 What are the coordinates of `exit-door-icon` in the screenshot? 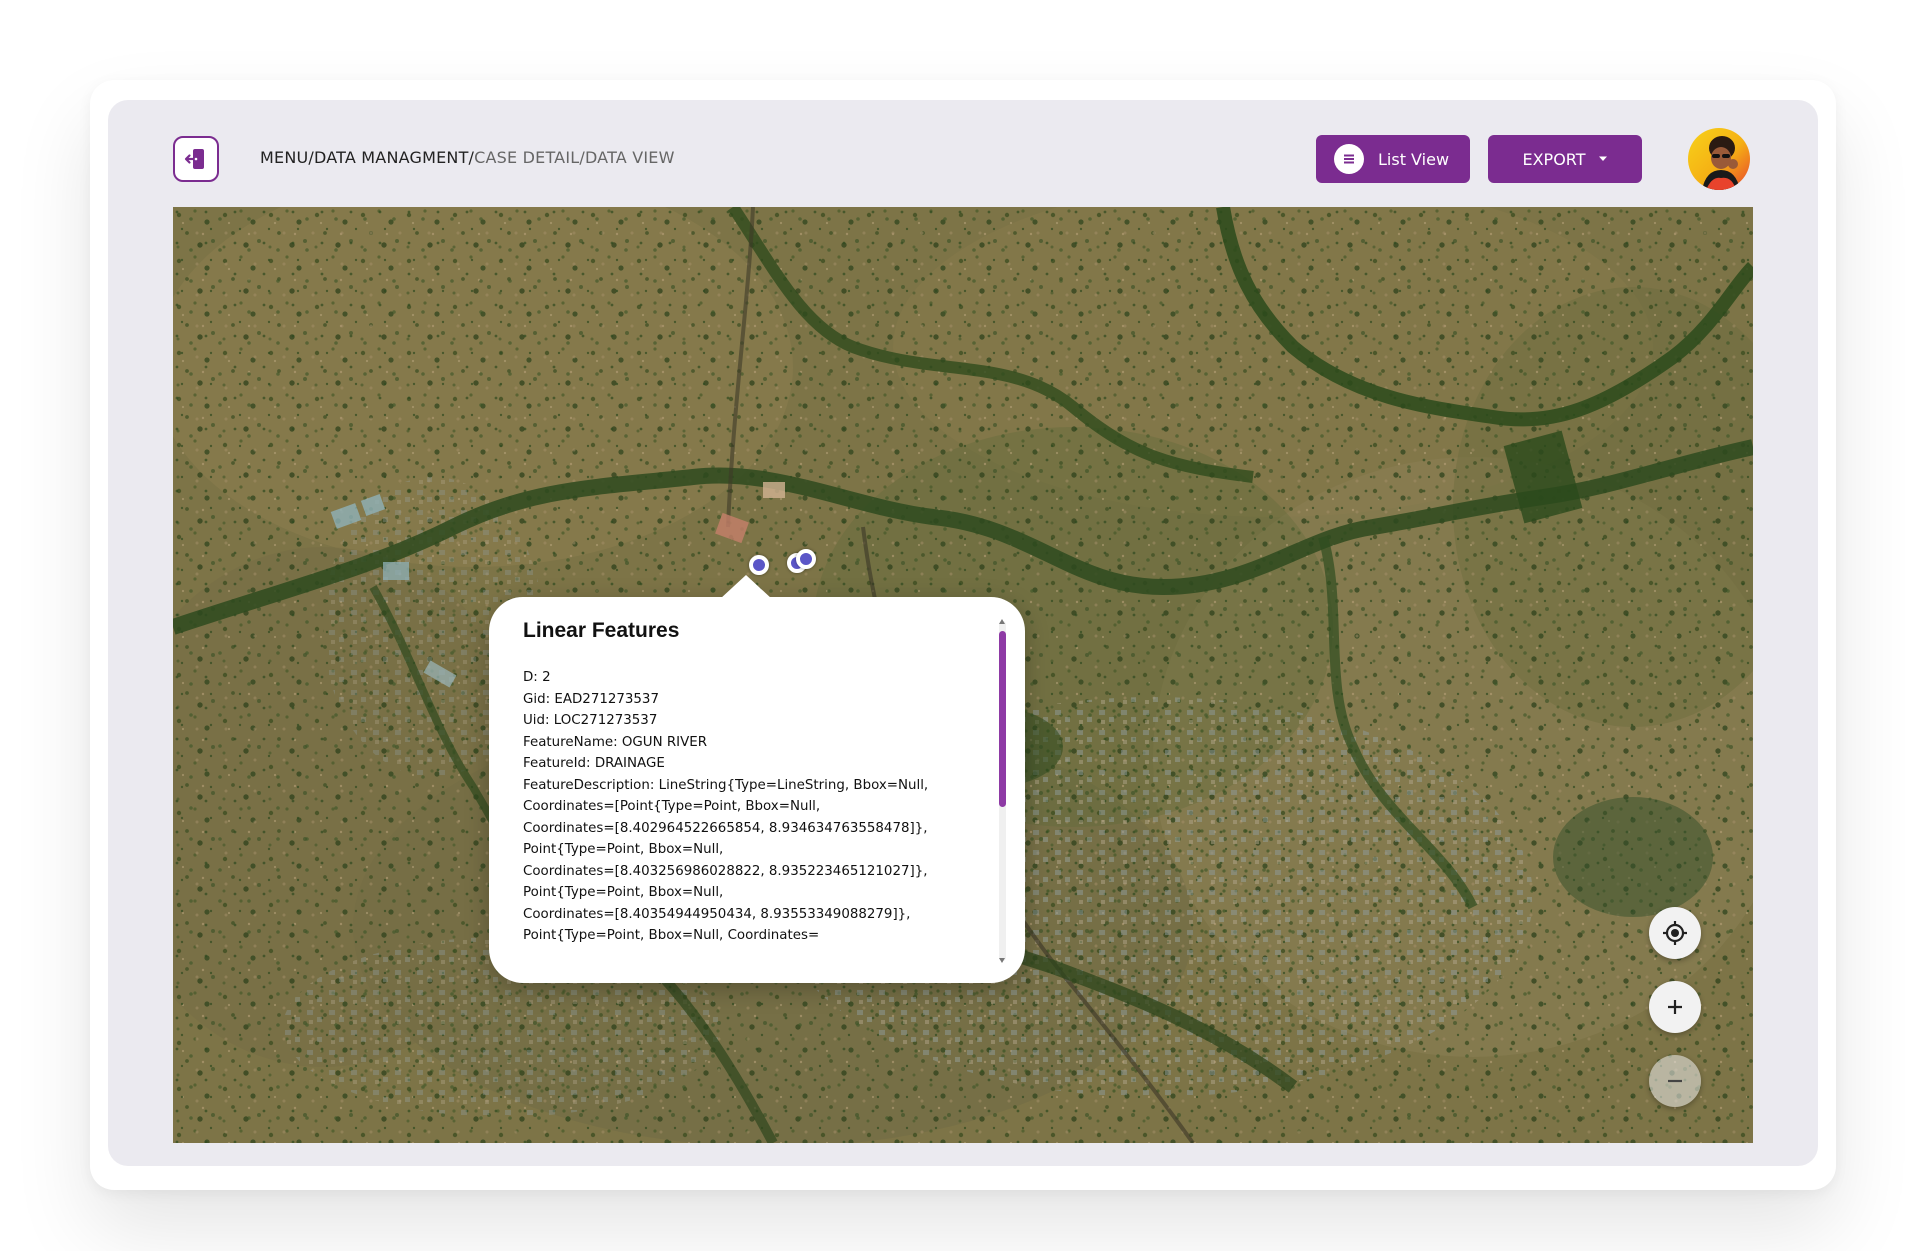 It's located at (194, 159).